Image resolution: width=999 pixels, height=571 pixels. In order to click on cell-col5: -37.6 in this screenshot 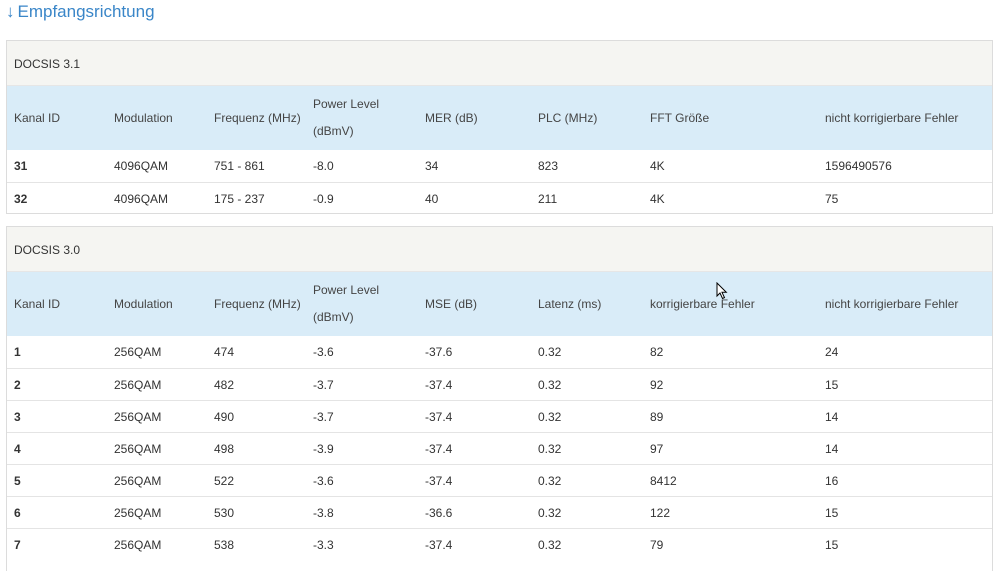, I will do `click(439, 352)`.